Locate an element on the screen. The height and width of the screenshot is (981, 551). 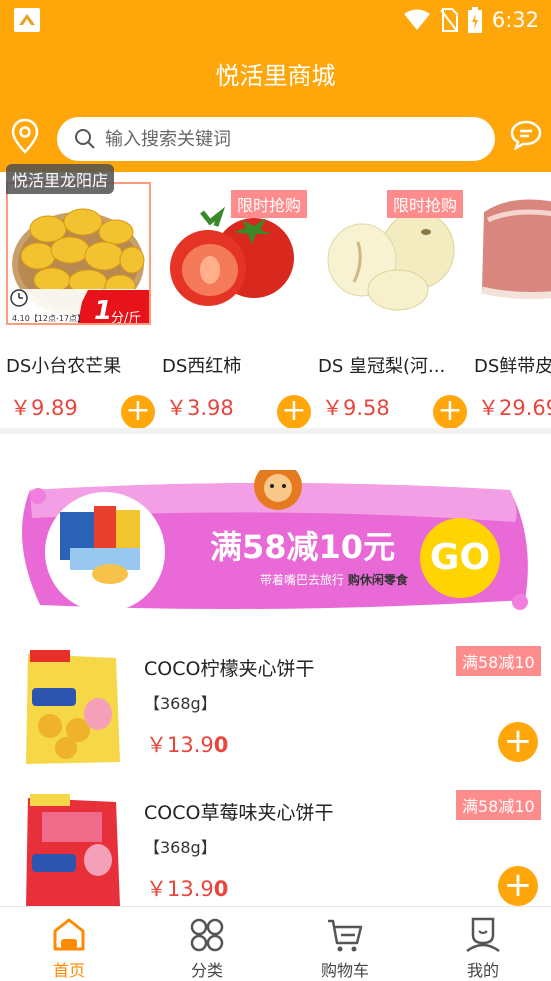
product-name: DS小台农芒果 is located at coordinates (64, 366).